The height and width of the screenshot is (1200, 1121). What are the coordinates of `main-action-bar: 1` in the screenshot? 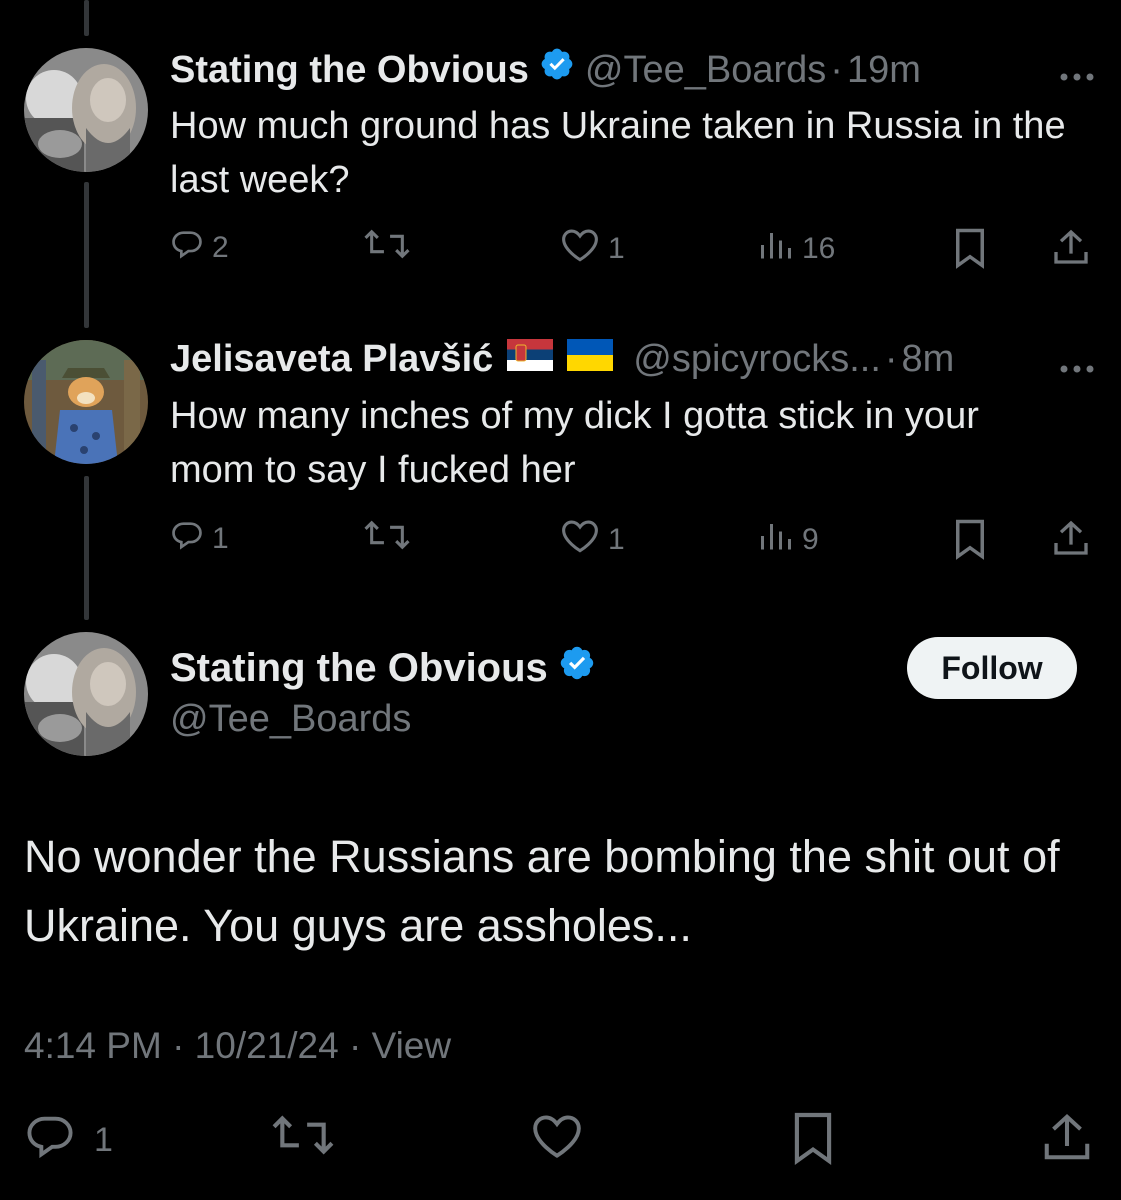 It's located at (560, 1140).